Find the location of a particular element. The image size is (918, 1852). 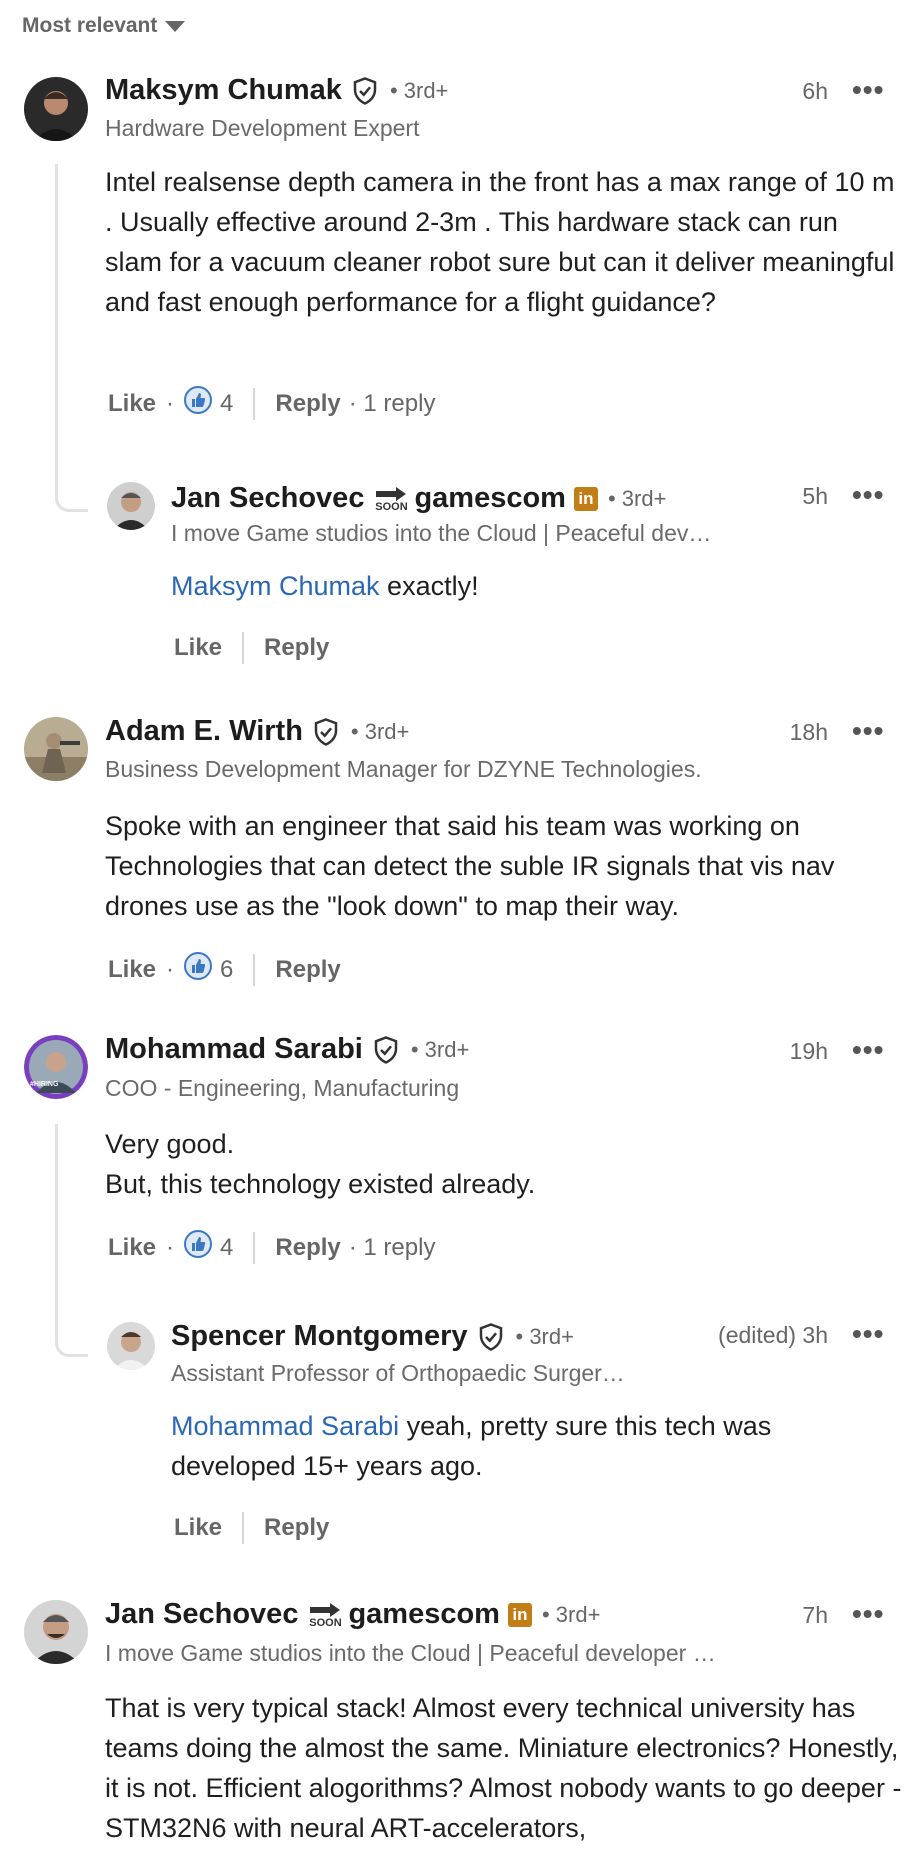

reply-time: 5h is located at coordinates (815, 496).